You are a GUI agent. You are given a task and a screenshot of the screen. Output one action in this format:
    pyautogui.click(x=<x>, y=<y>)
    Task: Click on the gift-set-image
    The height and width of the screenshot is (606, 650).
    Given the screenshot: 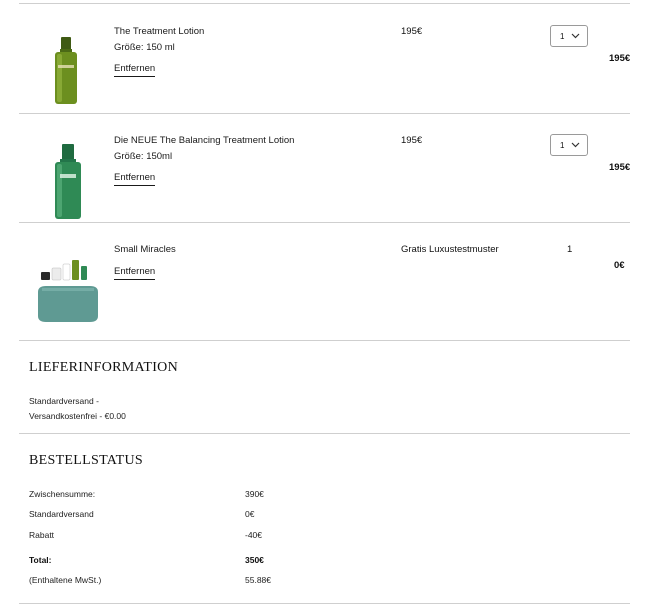 What is the action you would take?
    pyautogui.click(x=68, y=291)
    